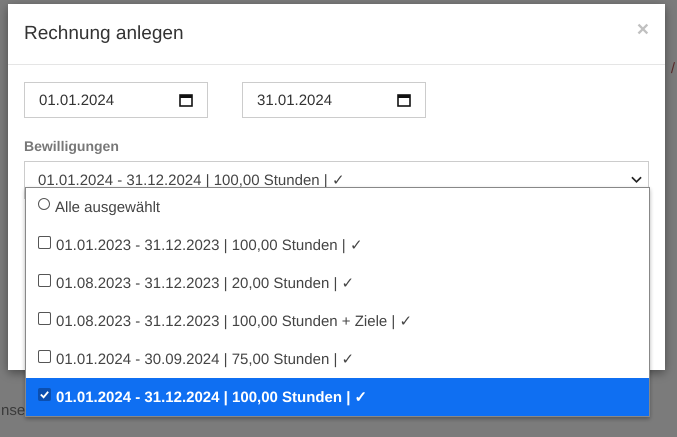  What do you see at coordinates (72, 146) in the screenshot?
I see `field-label: Bewilligungen` at bounding box center [72, 146].